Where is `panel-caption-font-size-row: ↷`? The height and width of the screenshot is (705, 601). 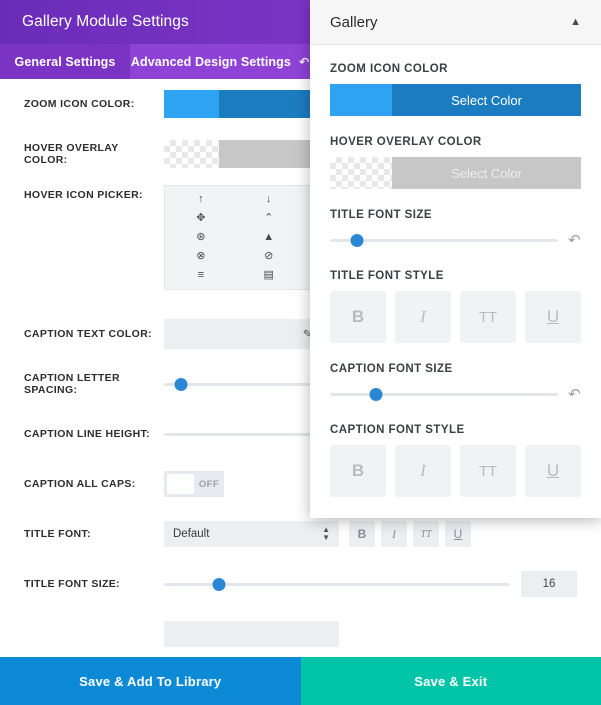 panel-caption-font-size-row: ↷ is located at coordinates (455, 394).